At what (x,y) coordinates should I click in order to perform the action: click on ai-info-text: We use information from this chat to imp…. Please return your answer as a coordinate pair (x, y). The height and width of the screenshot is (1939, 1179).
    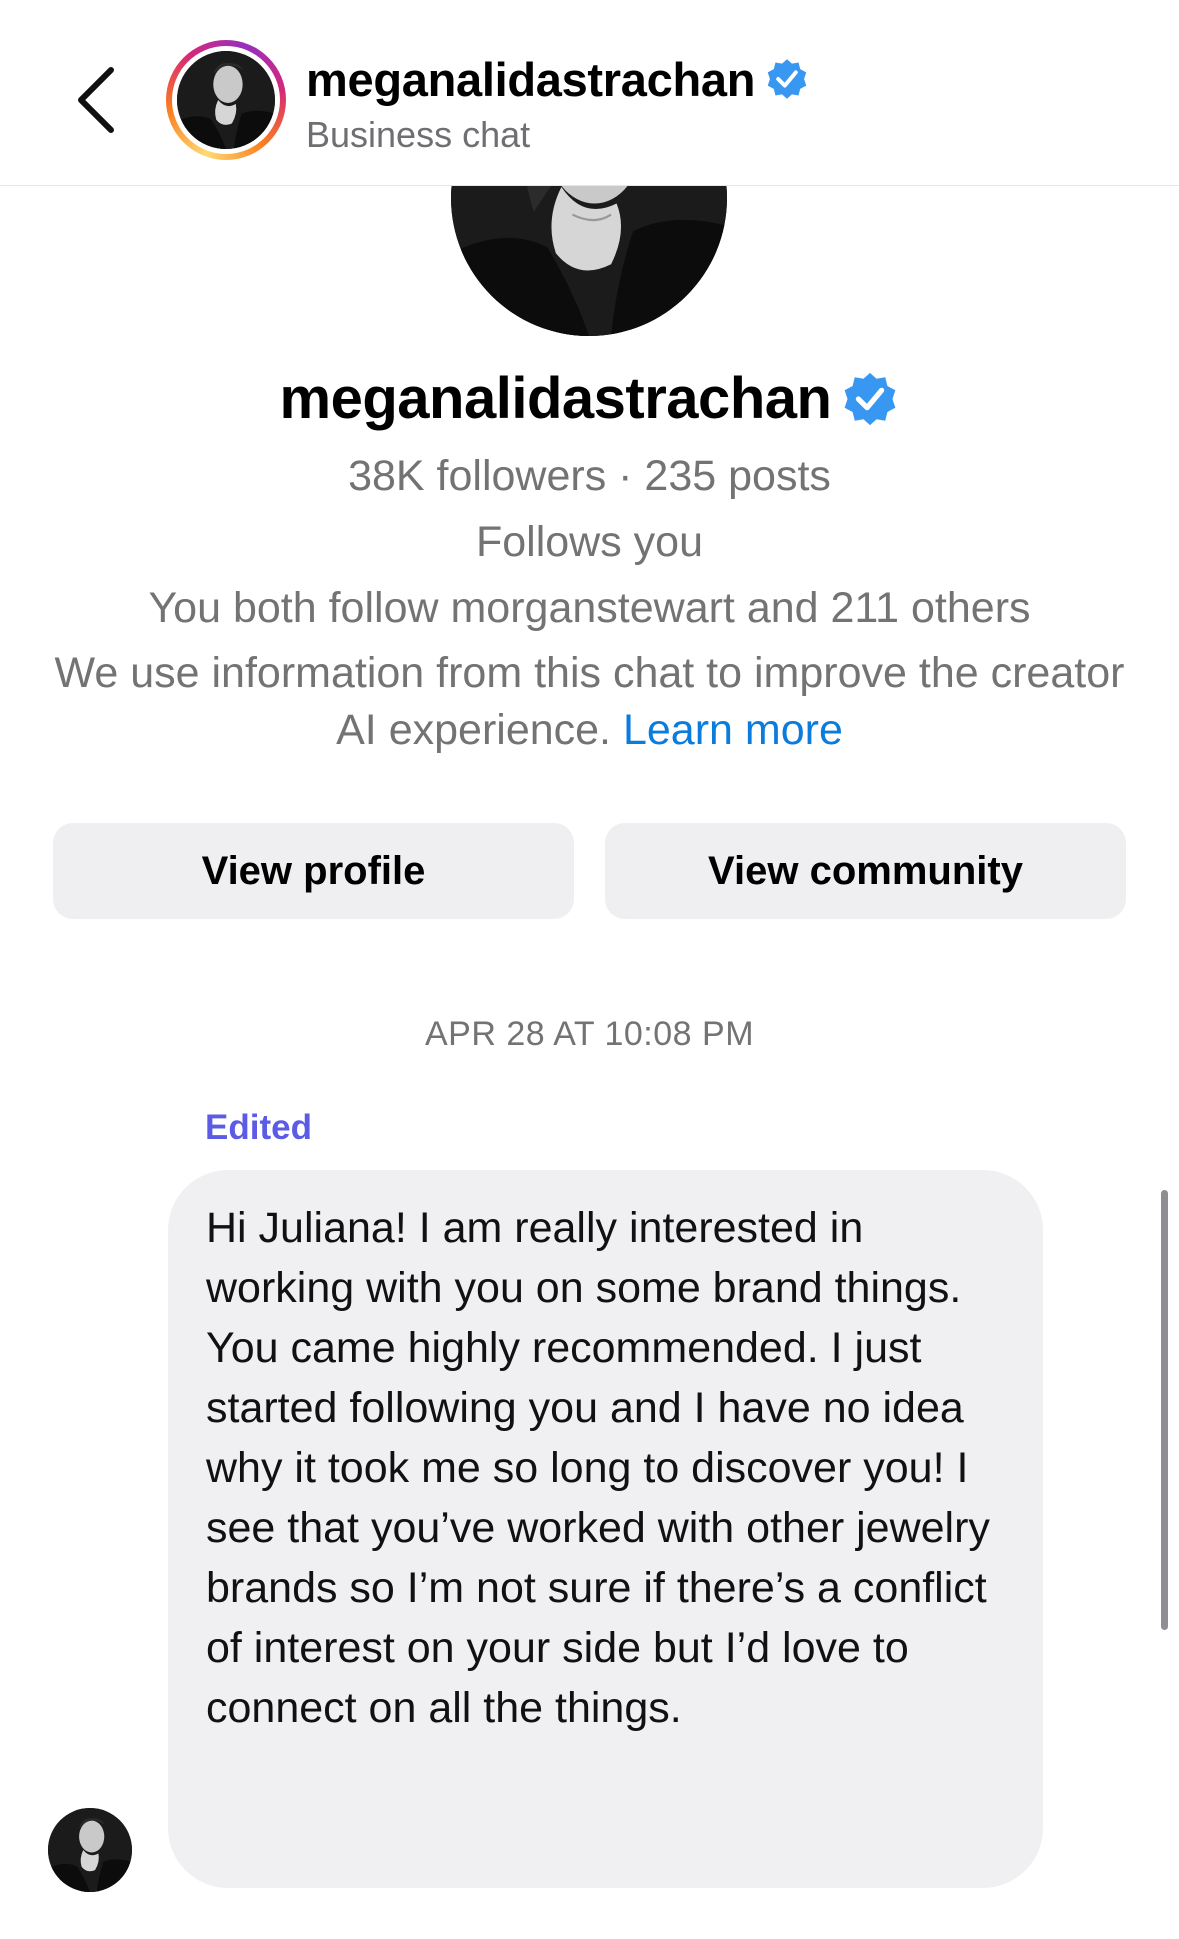
    Looking at the image, I should click on (589, 702).